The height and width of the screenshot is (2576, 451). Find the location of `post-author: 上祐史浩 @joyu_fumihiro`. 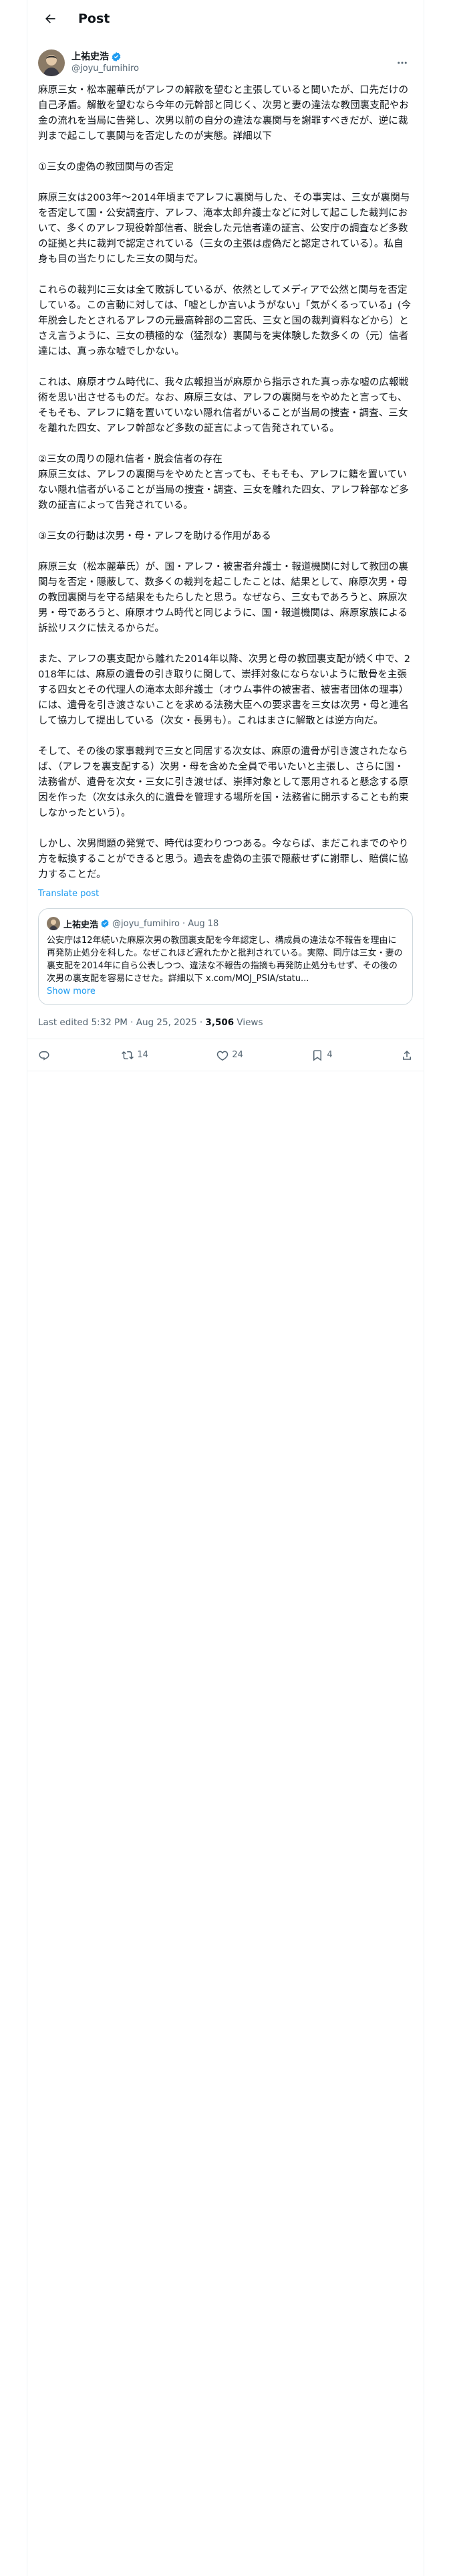

post-author: 上祐史浩 @joyu_fumihiro is located at coordinates (225, 59).